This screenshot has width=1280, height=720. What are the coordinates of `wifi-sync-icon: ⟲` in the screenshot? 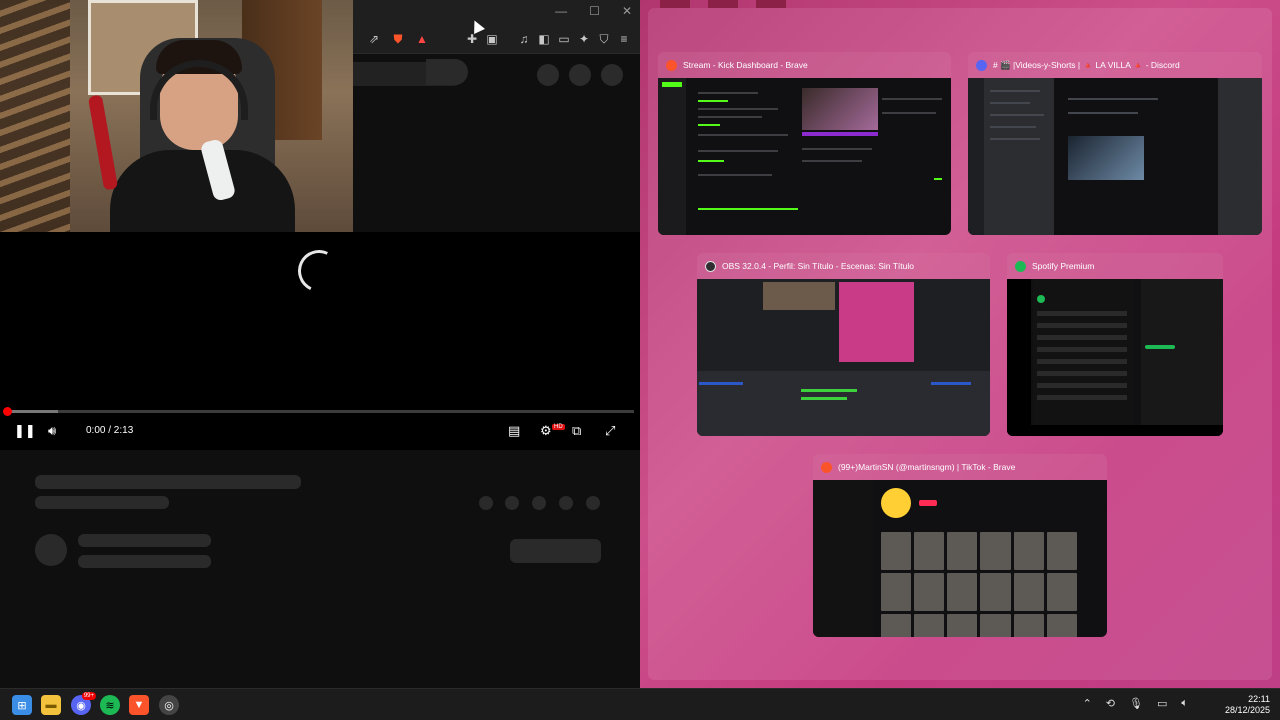 It's located at (1110, 703).